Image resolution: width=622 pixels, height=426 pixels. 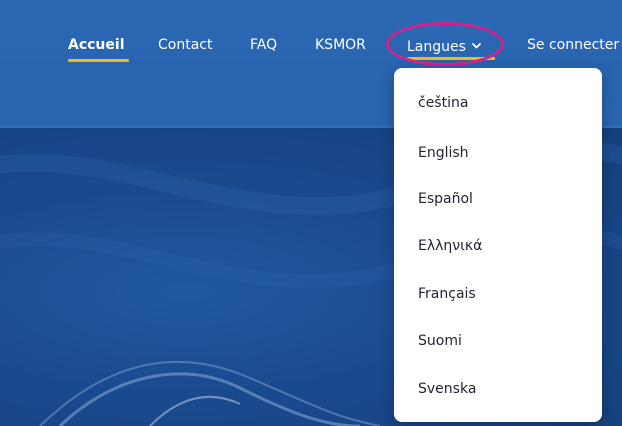 What do you see at coordinates (436, 47) in the screenshot?
I see `nav-item-langues-label: Langues` at bounding box center [436, 47].